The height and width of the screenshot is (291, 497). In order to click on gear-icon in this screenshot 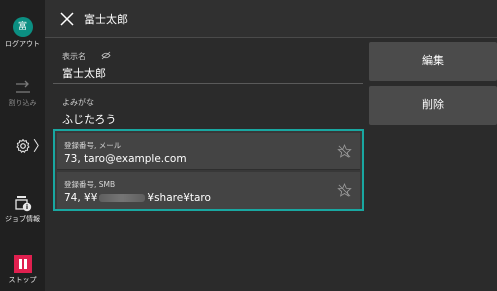, I will do `click(23, 146)`.